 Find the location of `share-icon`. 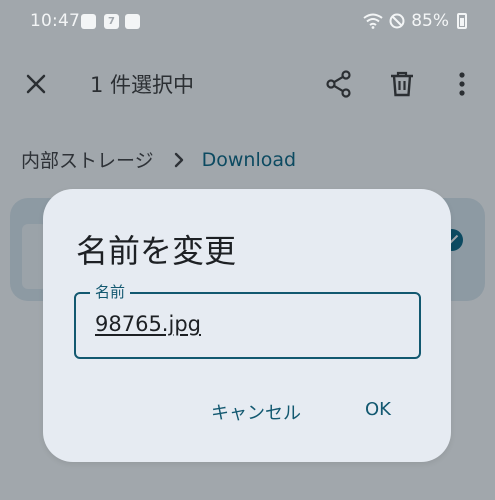

share-icon is located at coordinates (338, 84).